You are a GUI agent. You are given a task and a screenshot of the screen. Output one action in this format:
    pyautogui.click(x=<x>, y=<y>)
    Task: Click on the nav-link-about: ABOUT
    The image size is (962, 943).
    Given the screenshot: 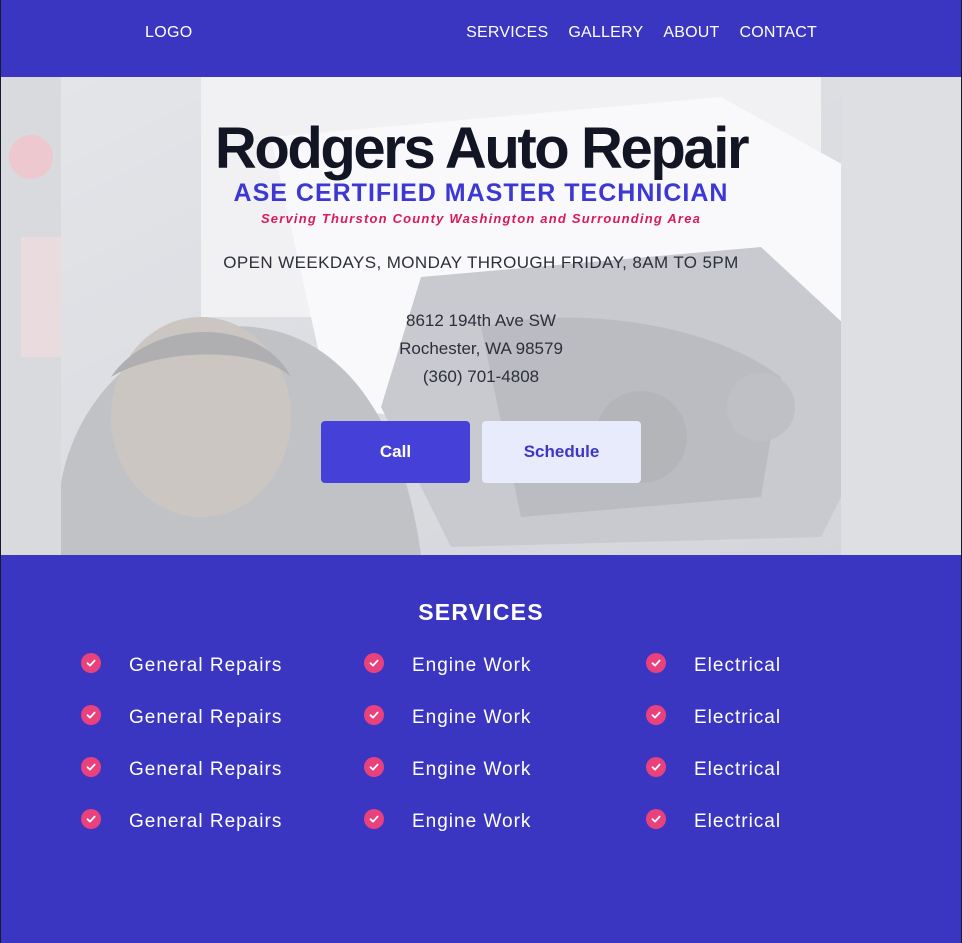 What is the action you would take?
    pyautogui.click(x=691, y=33)
    